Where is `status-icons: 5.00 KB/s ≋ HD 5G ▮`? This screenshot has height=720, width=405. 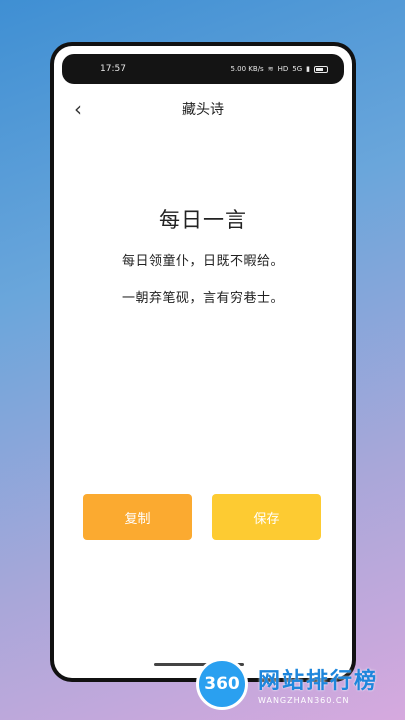 status-icons: 5.00 KB/s ≋ HD 5G ▮ is located at coordinates (279, 69).